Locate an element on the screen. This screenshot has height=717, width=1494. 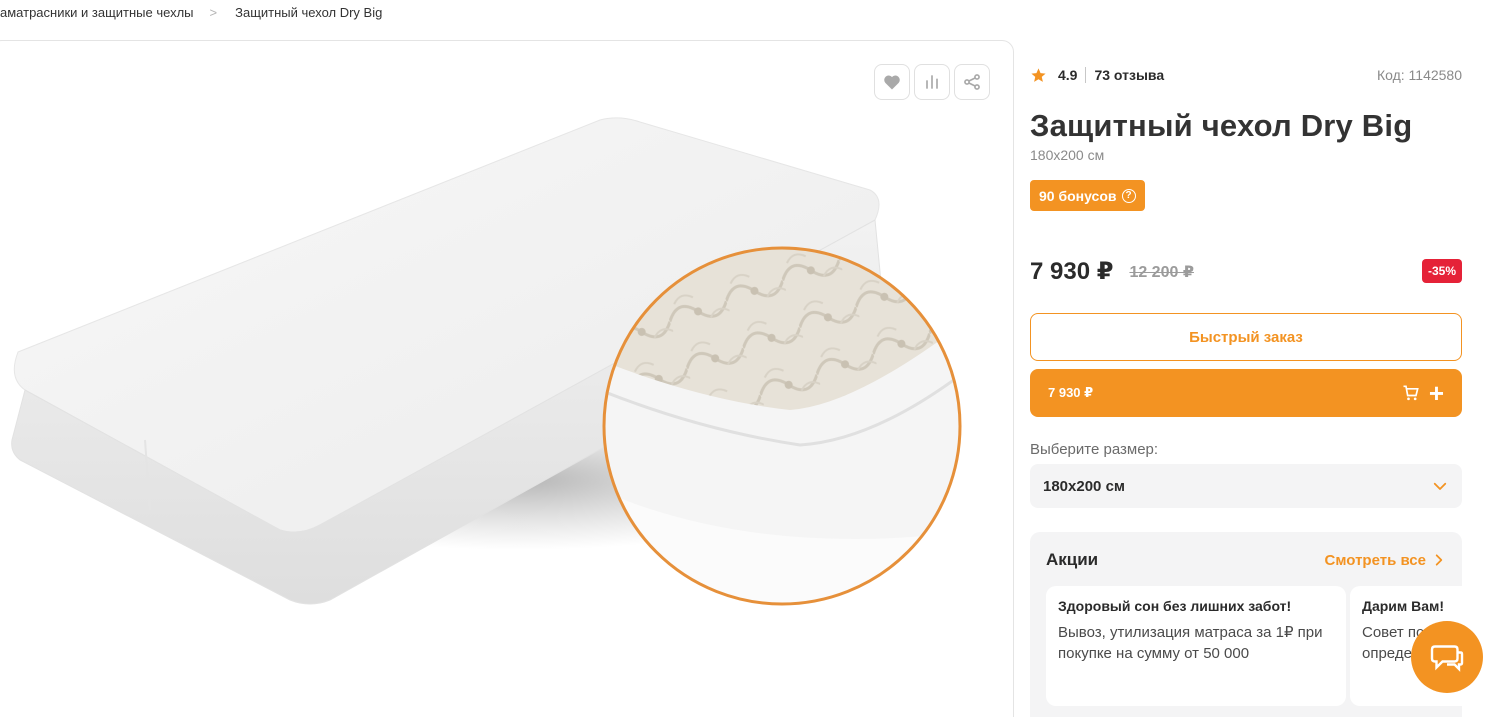
cart-button-icons: + is located at coordinates (1422, 393).